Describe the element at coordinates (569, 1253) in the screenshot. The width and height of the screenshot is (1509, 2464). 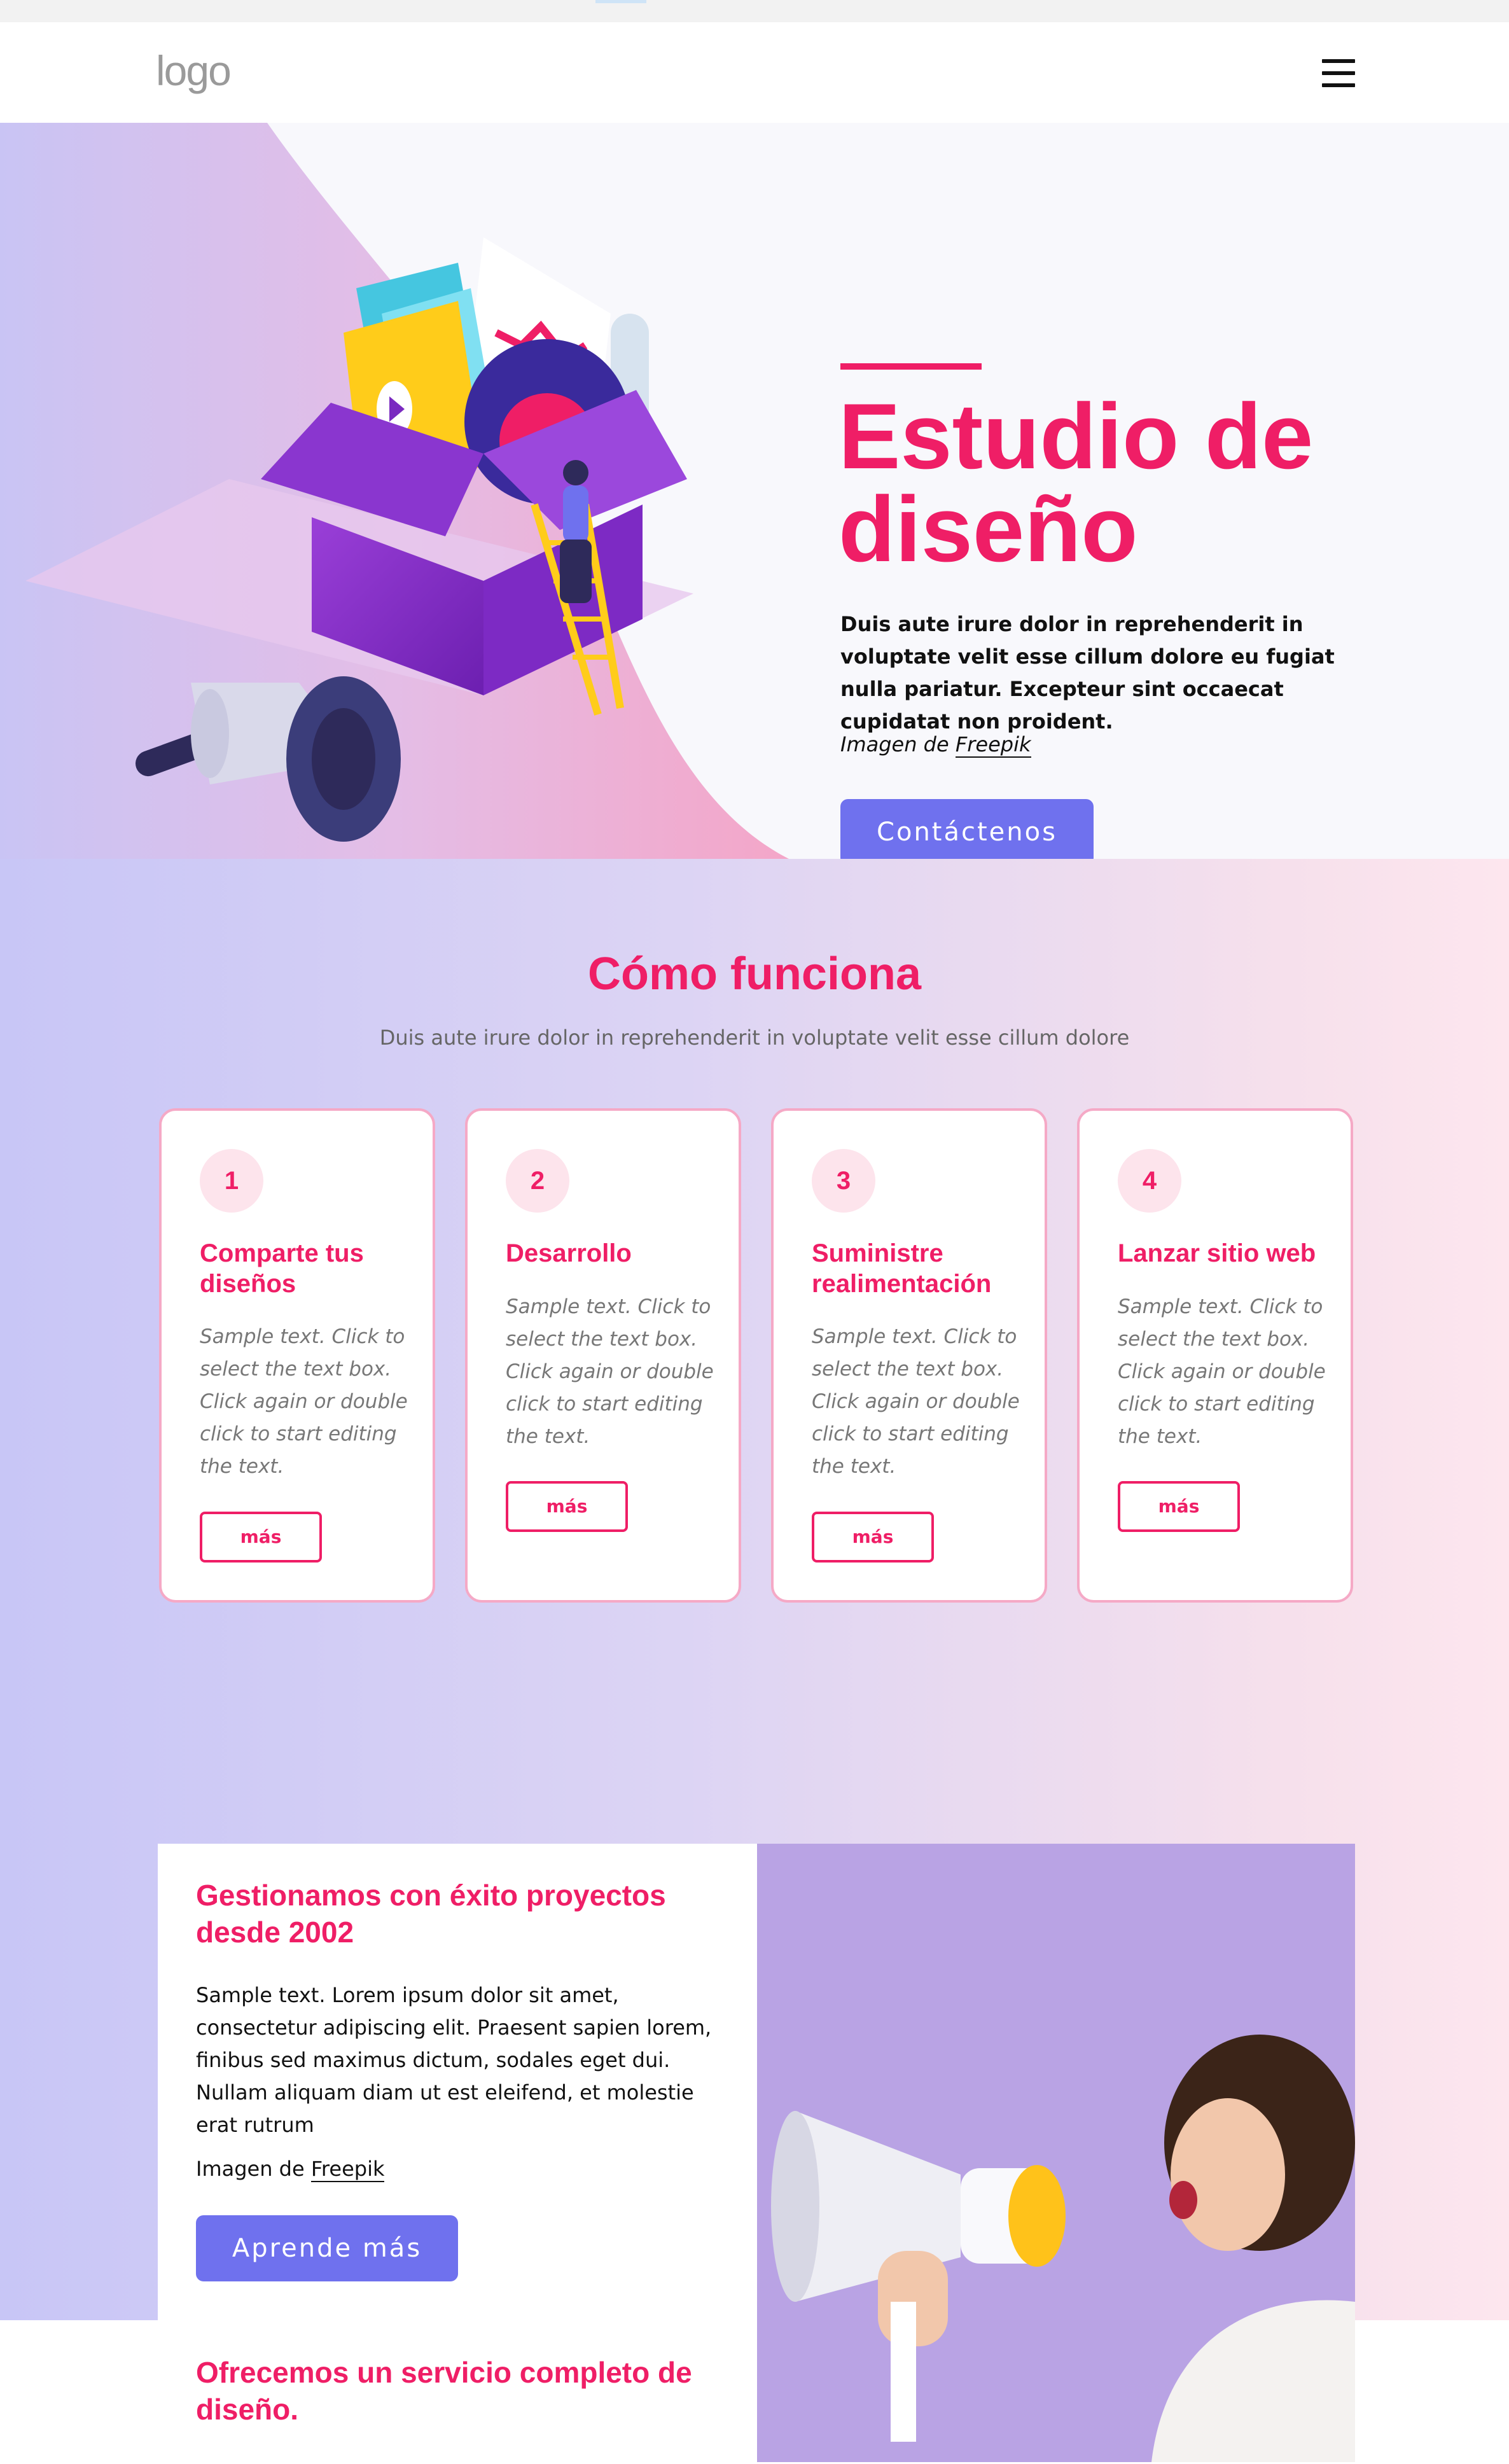
I see `step-title: Desarrollo` at that location.